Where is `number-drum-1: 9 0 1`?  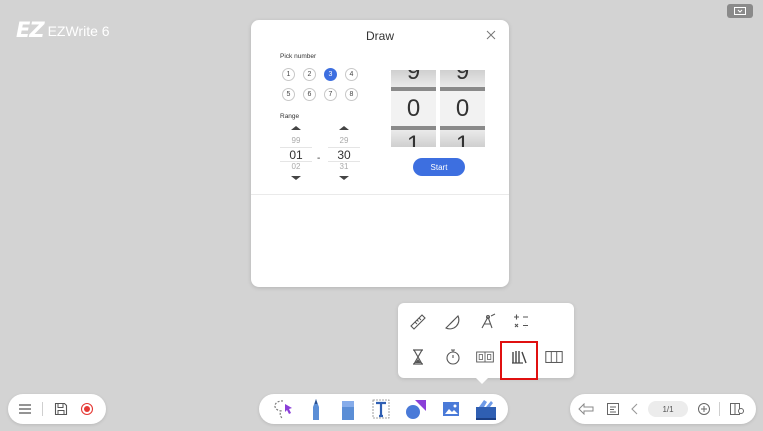
number-drum-1: 9 0 1 is located at coordinates (413, 108).